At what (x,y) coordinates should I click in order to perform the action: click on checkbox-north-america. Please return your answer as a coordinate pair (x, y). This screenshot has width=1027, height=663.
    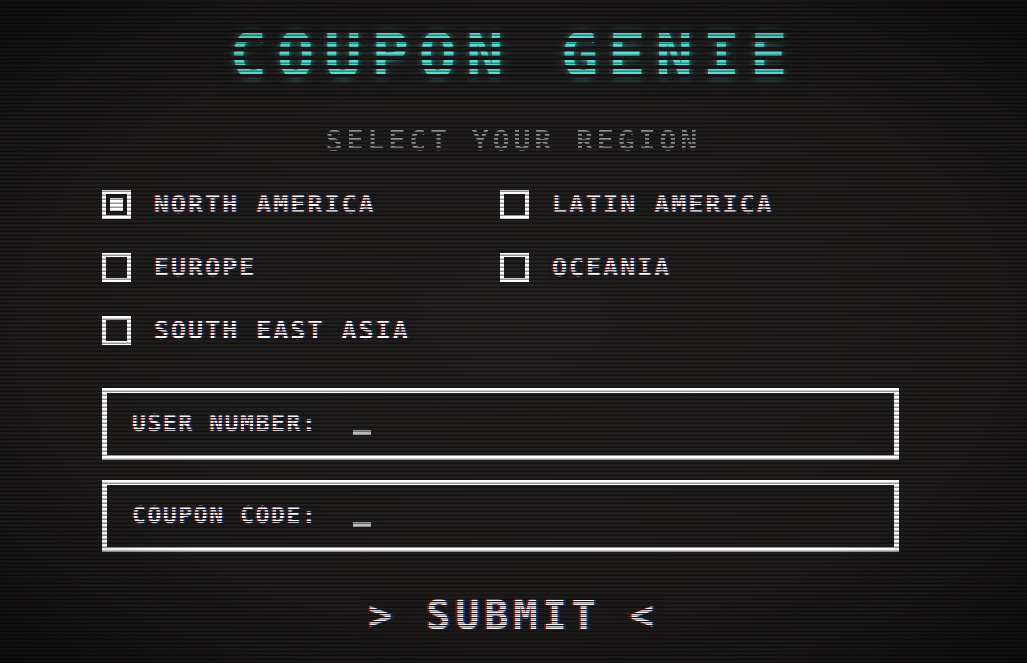
    Looking at the image, I should click on (116, 204).